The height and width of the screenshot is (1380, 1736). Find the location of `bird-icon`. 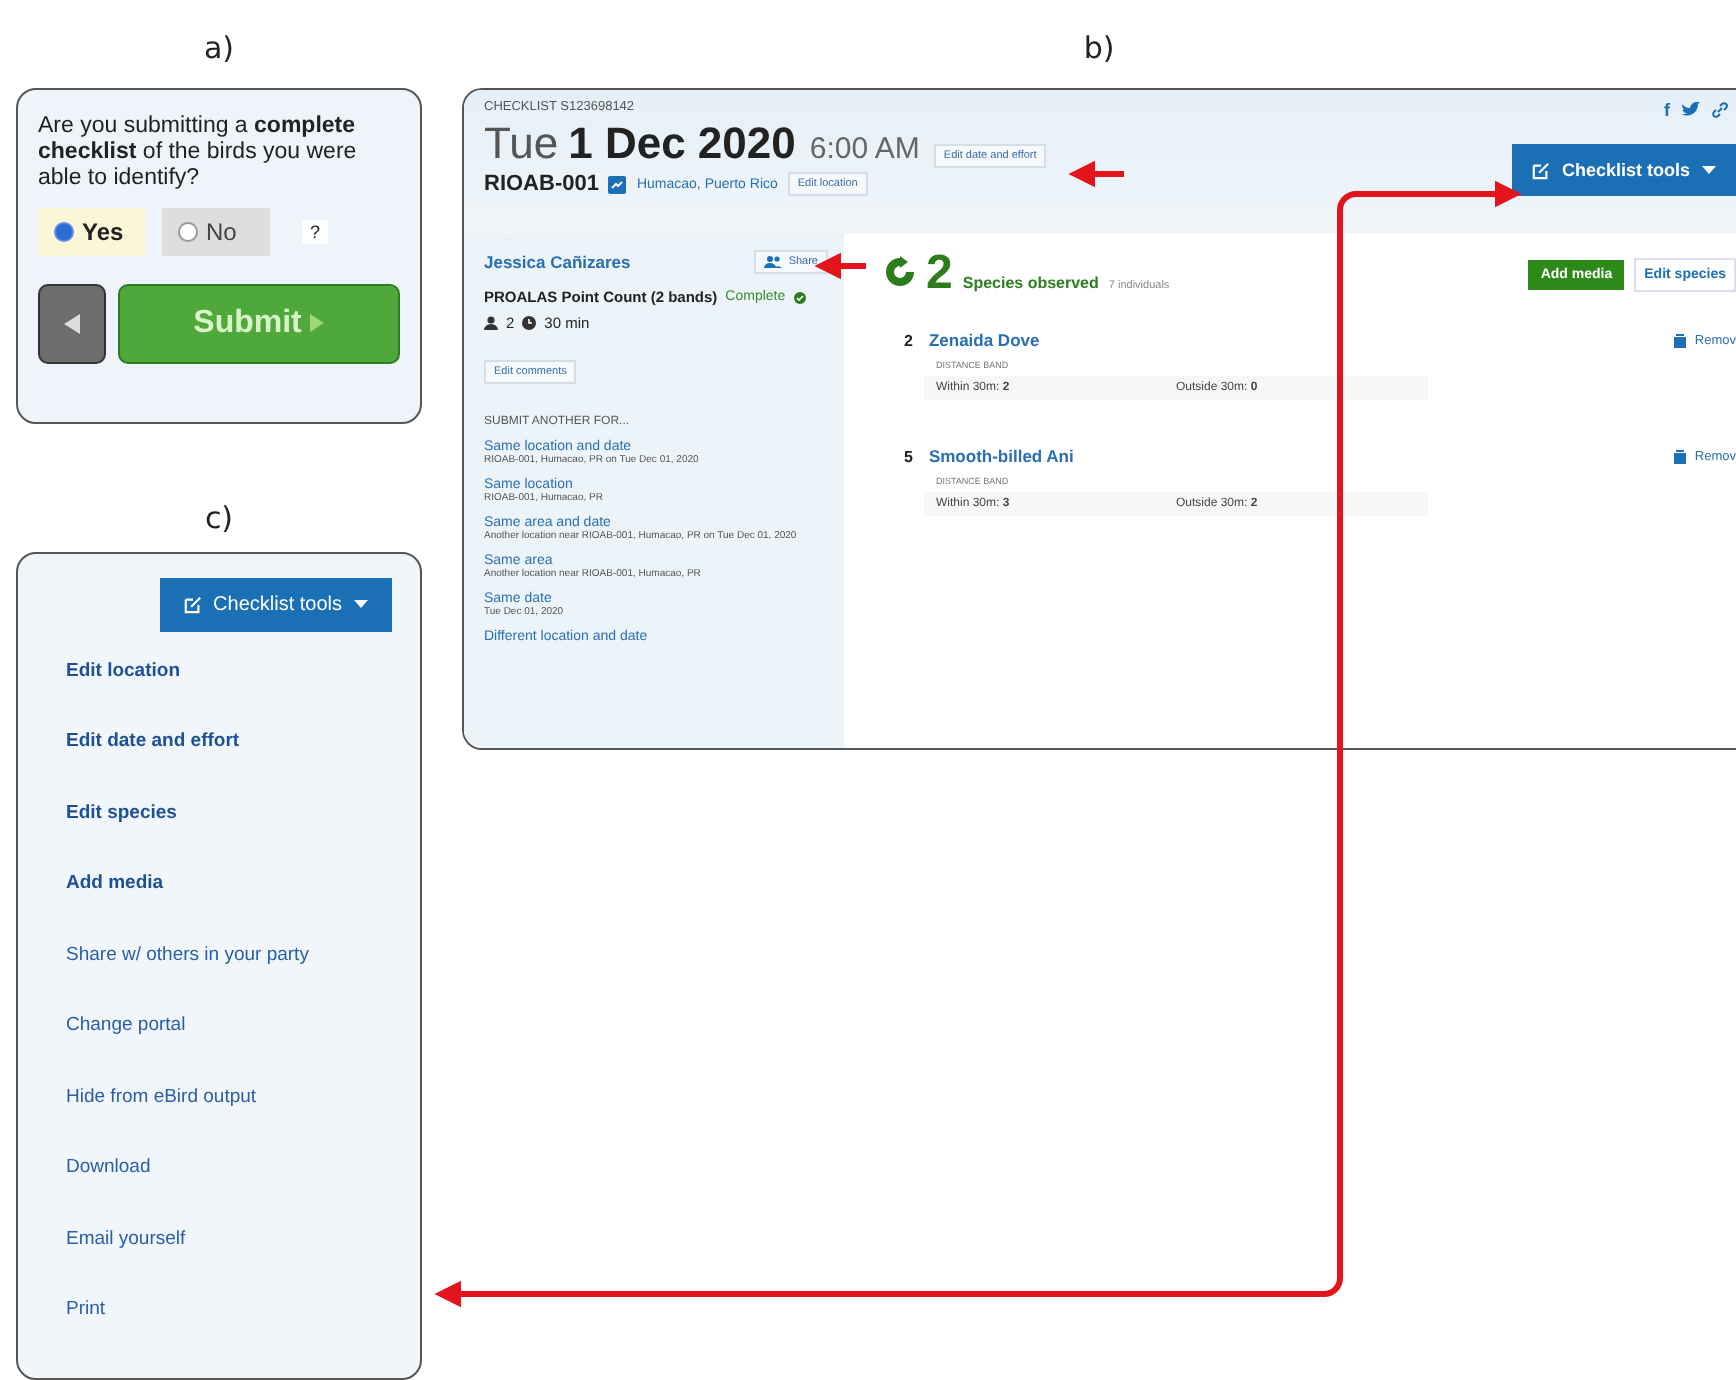

bird-icon is located at coordinates (1691, 110).